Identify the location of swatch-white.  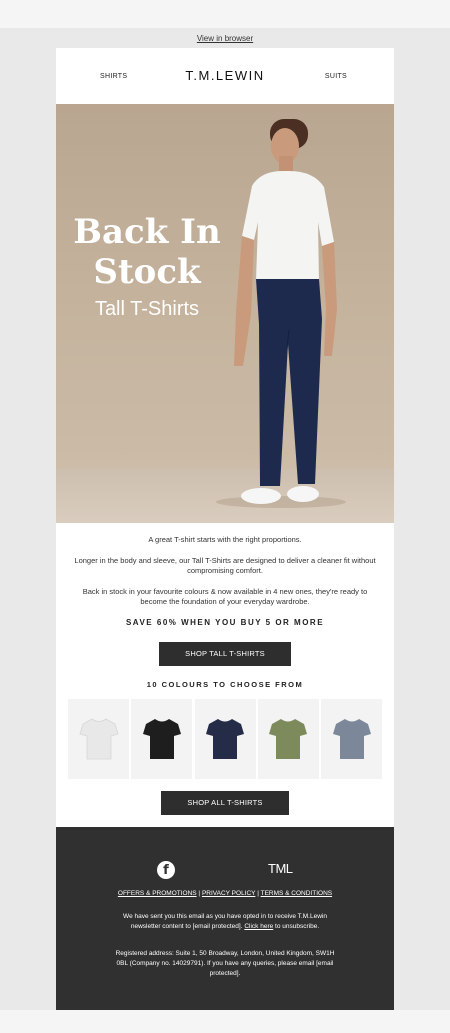
(98, 738).